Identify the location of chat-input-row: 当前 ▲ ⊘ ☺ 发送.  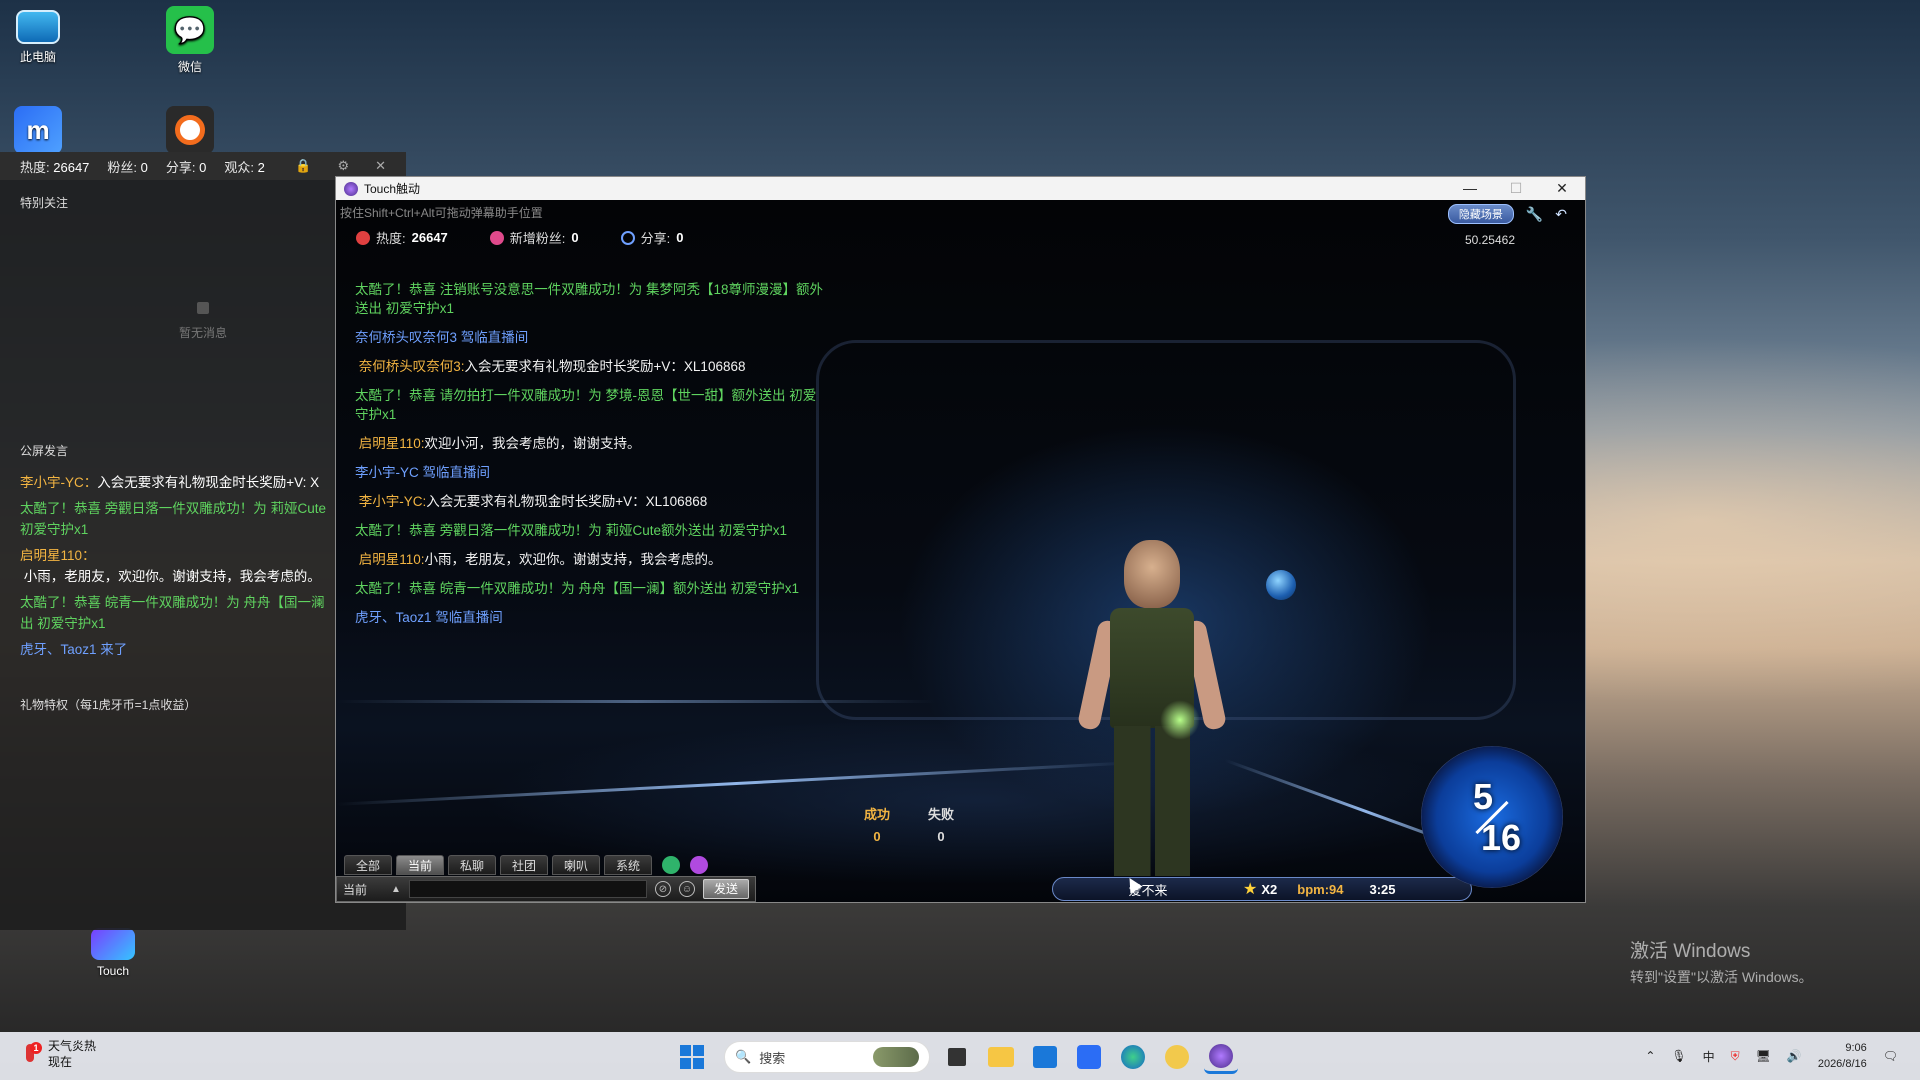
(546, 889).